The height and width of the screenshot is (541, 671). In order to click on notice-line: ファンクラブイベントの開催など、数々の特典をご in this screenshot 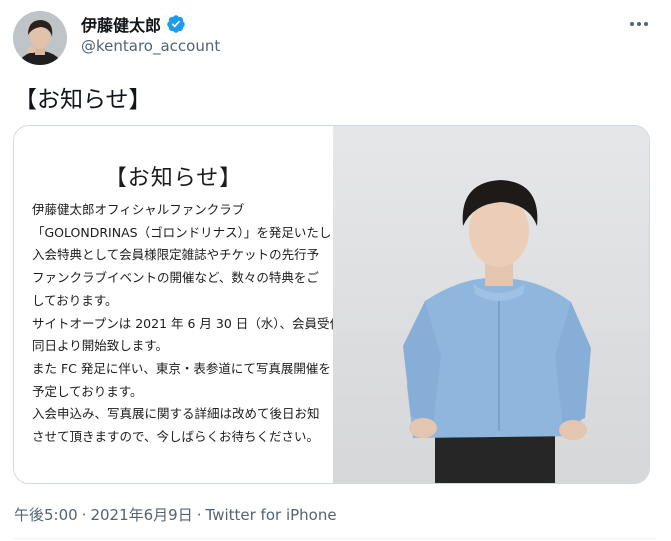, I will do `click(175, 278)`.